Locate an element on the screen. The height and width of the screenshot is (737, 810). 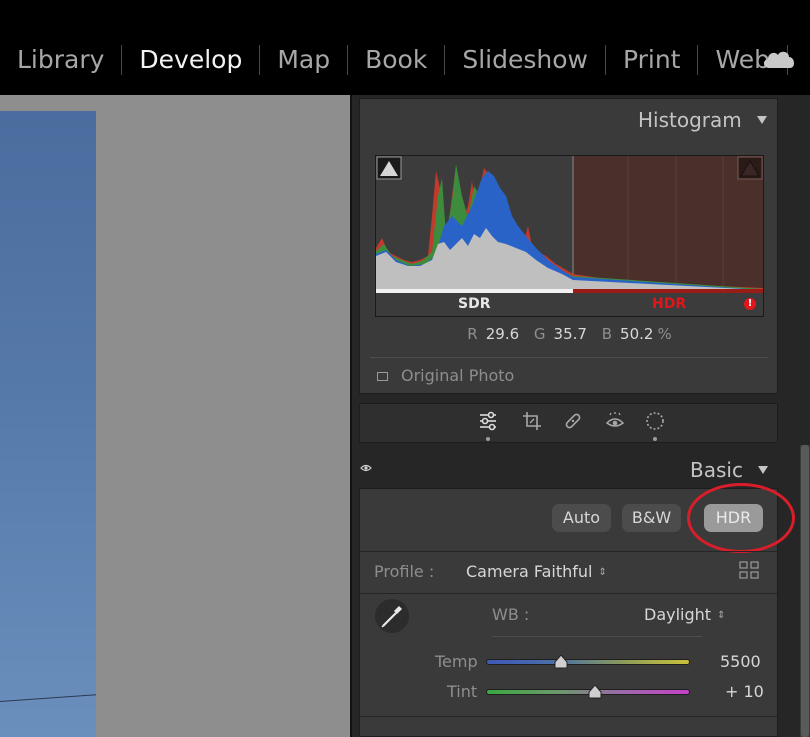
tint-slider-thumb is located at coordinates (595, 692).